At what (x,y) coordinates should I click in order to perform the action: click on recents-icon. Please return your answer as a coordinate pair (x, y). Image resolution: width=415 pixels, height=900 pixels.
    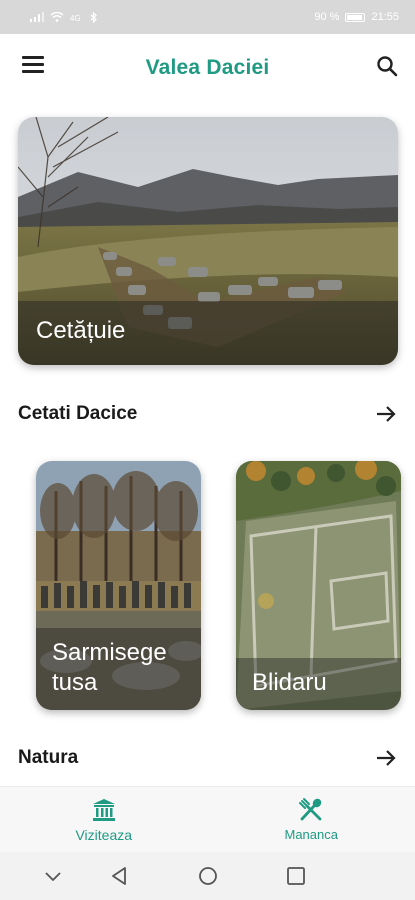
    Looking at the image, I should click on (296, 876).